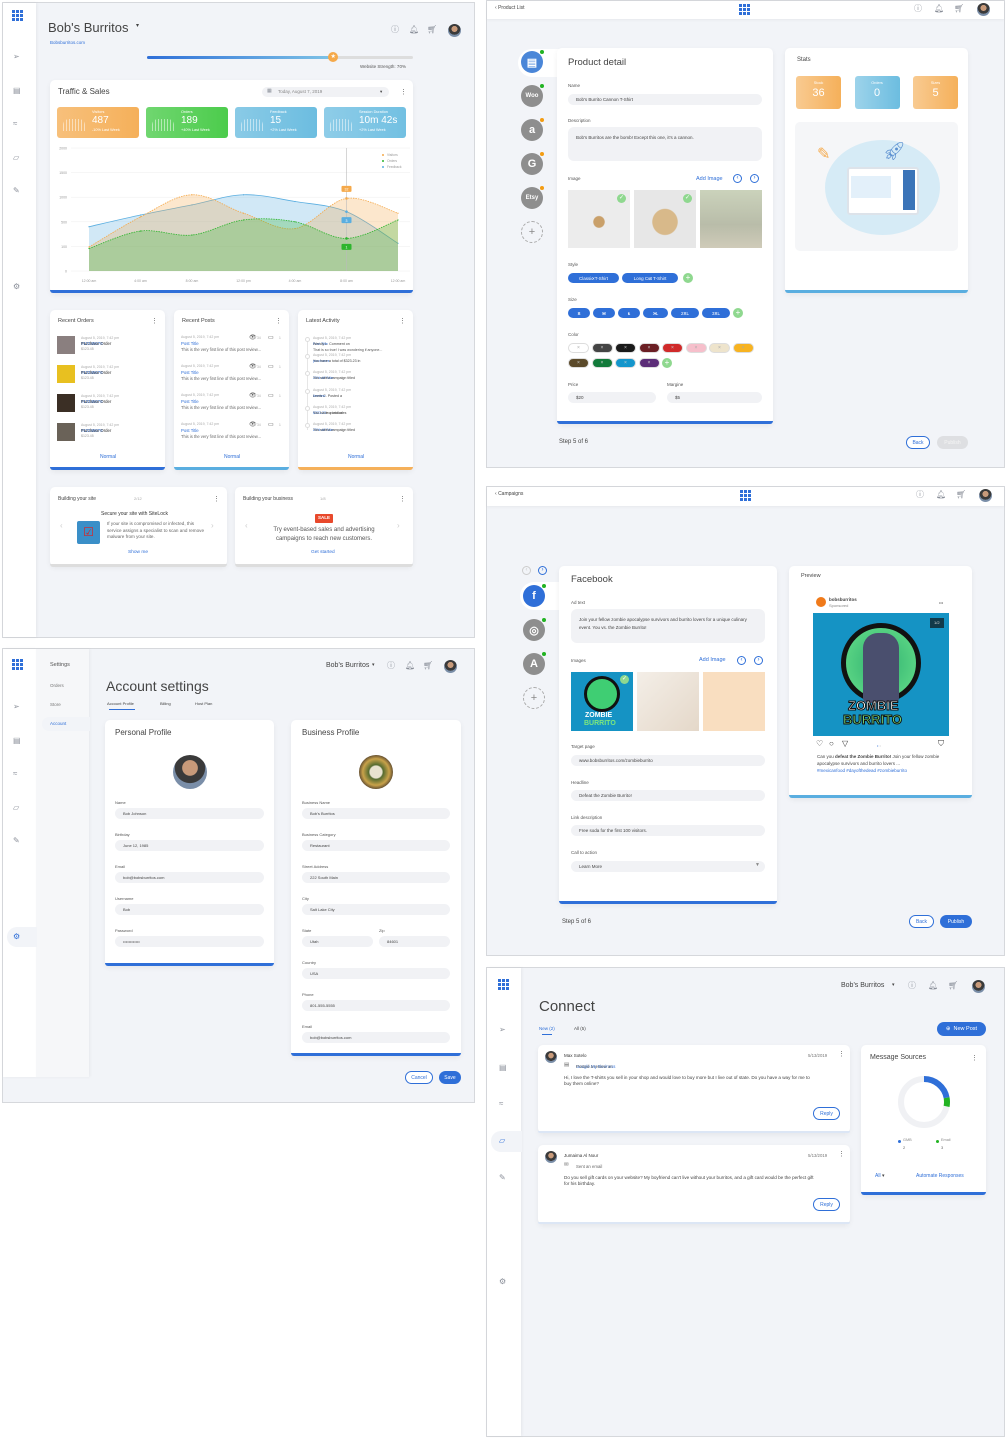  What do you see at coordinates (532, 163) in the screenshot?
I see `channel-google-icon: G` at bounding box center [532, 163].